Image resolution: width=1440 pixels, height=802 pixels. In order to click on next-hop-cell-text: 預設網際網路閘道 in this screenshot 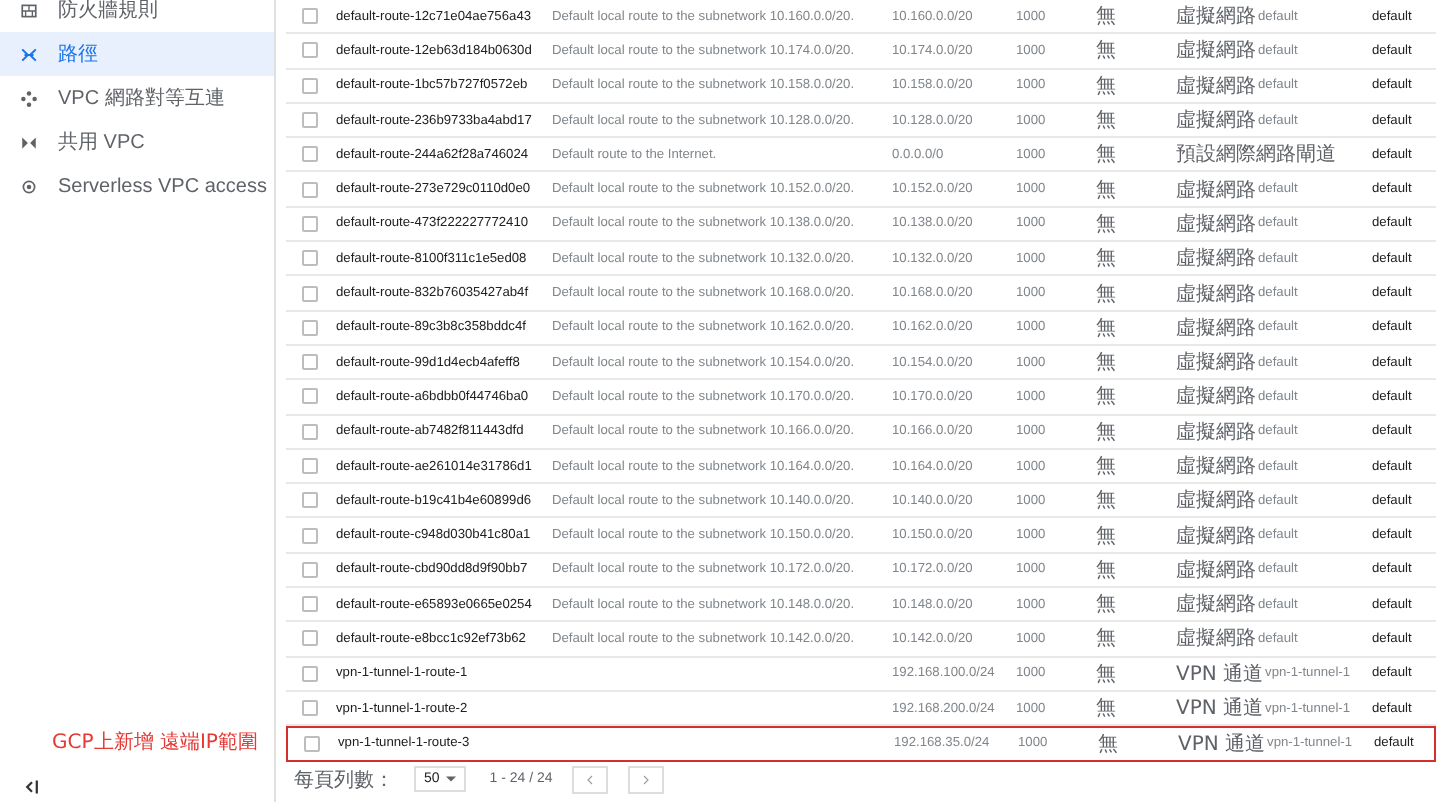, I will do `click(1257, 155)`.